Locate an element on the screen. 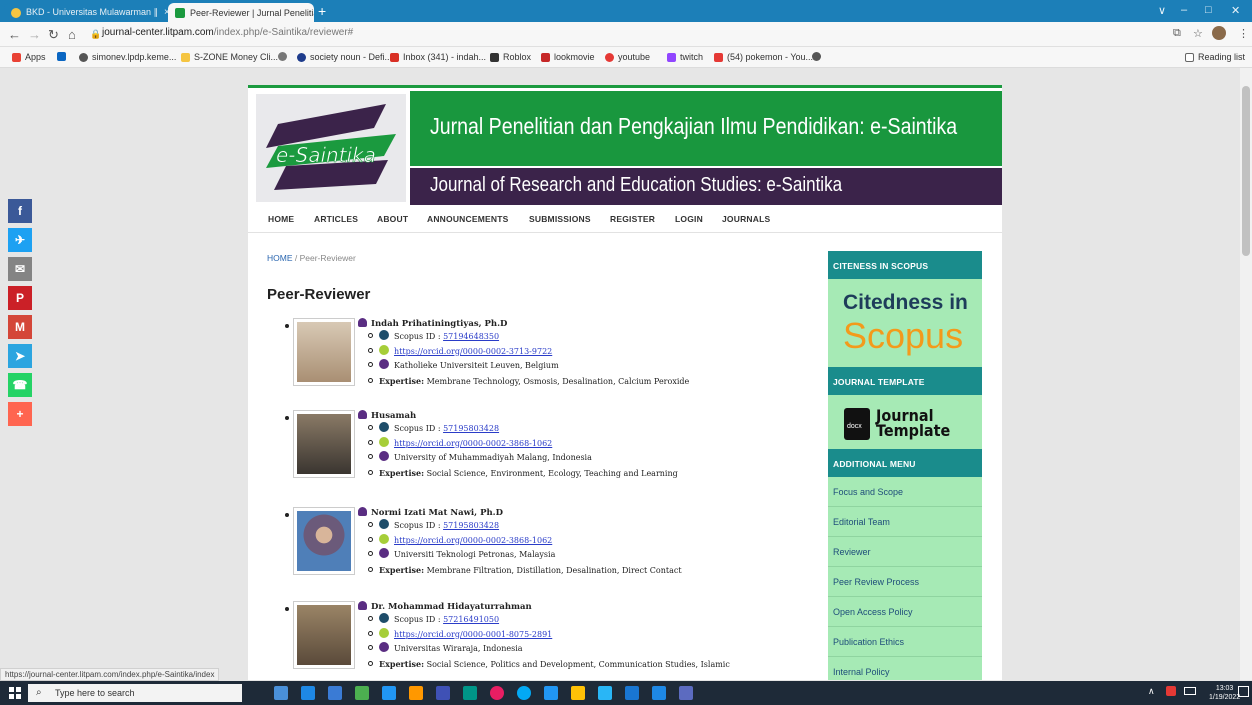 The height and width of the screenshot is (705, 1252). list-bullet is located at coordinates (287, 418).